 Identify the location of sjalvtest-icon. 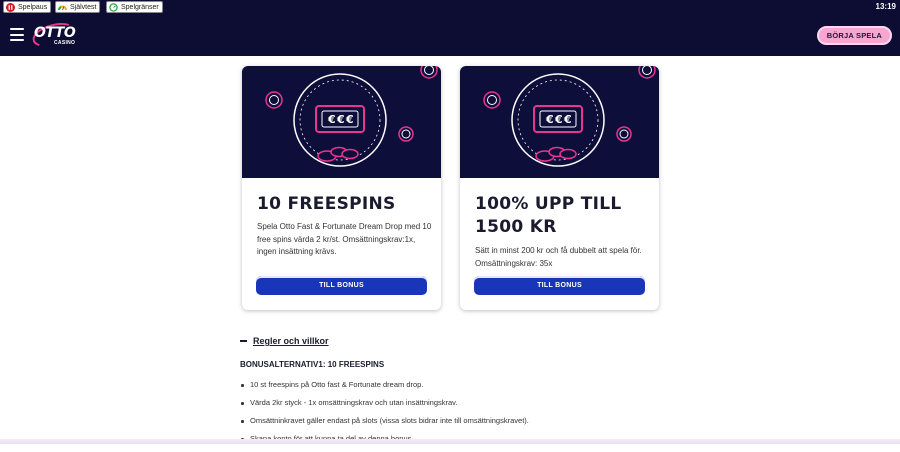
(62, 7).